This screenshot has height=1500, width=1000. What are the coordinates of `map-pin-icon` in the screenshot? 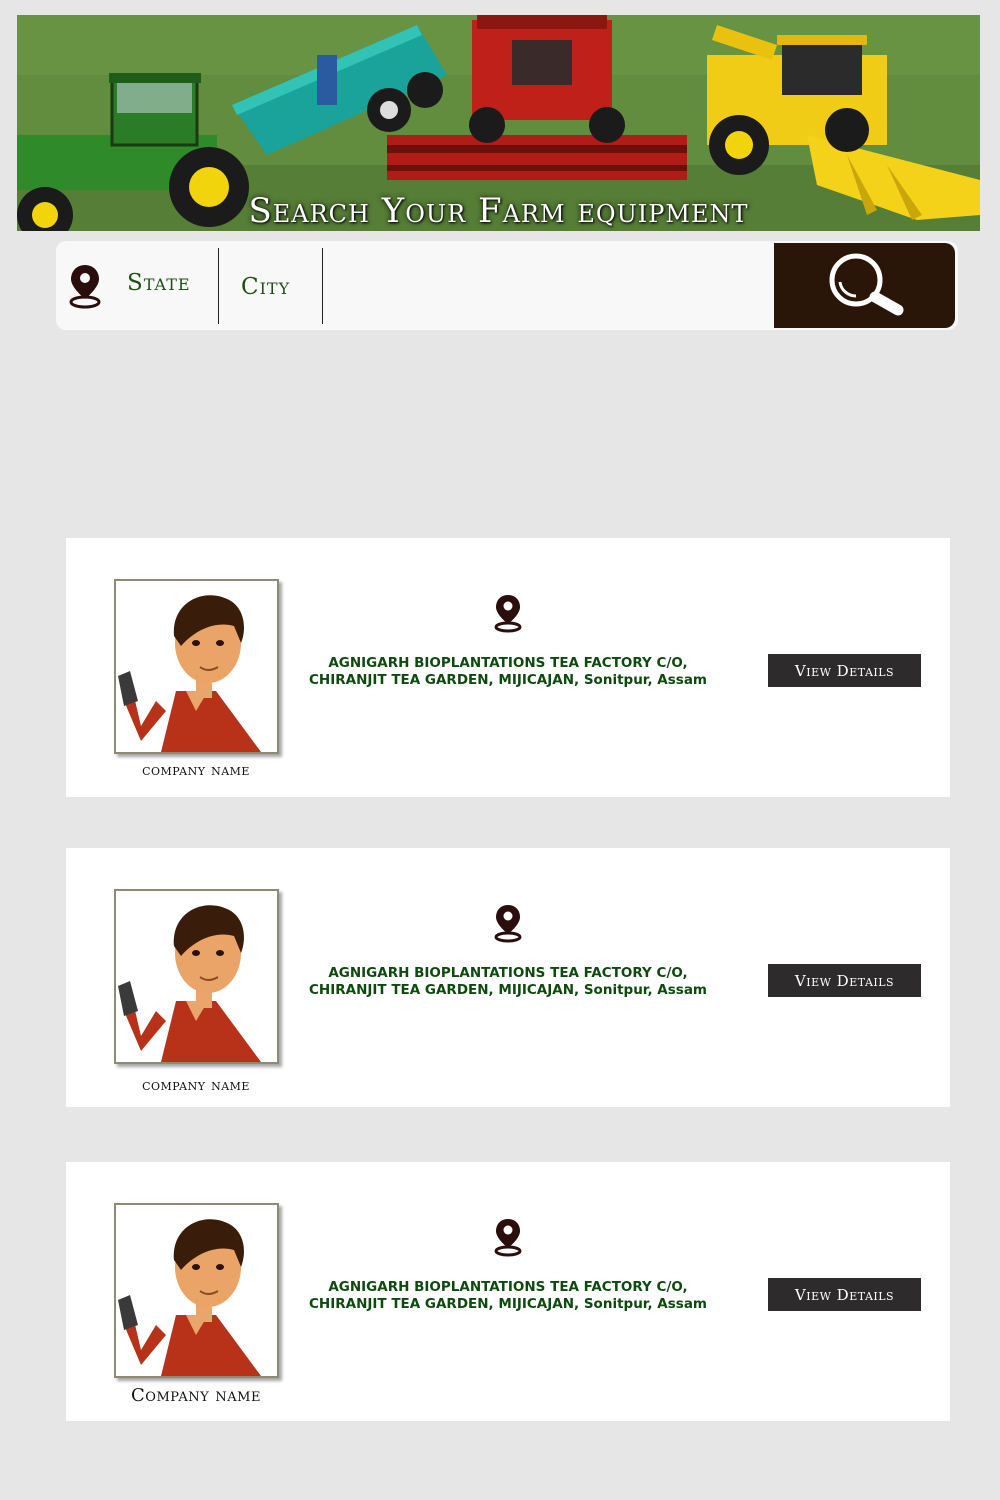 It's located at (85, 286).